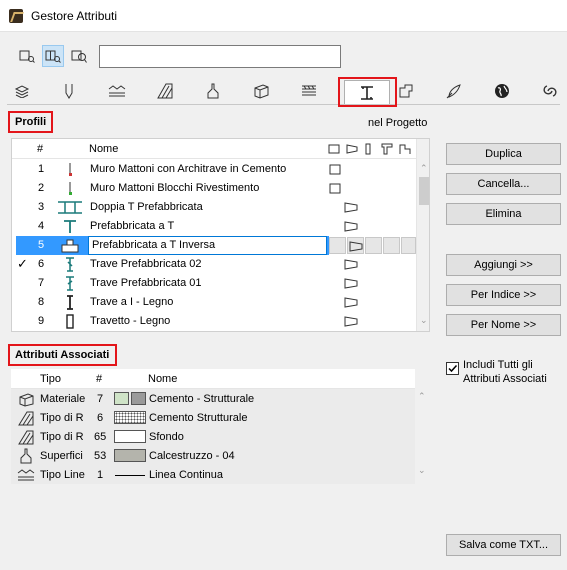 The width and height of the screenshot is (567, 570). I want to click on list-item: Tipo di R 6 Cemento Strutturale, so click(213, 418).